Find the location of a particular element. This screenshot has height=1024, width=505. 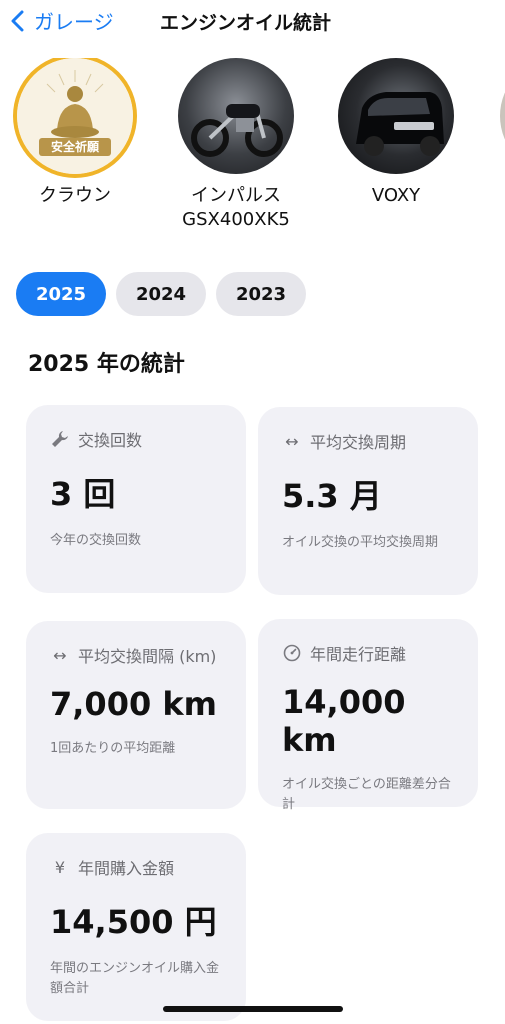

vehicle-item-voxy: VOXY is located at coordinates (396, 133).